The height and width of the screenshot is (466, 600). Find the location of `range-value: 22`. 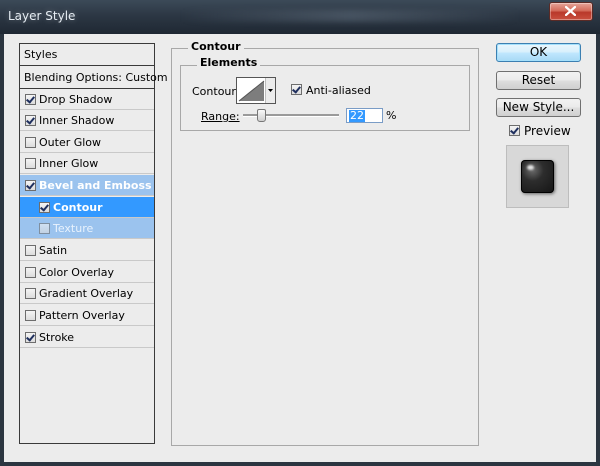

range-value: 22 is located at coordinates (357, 115).